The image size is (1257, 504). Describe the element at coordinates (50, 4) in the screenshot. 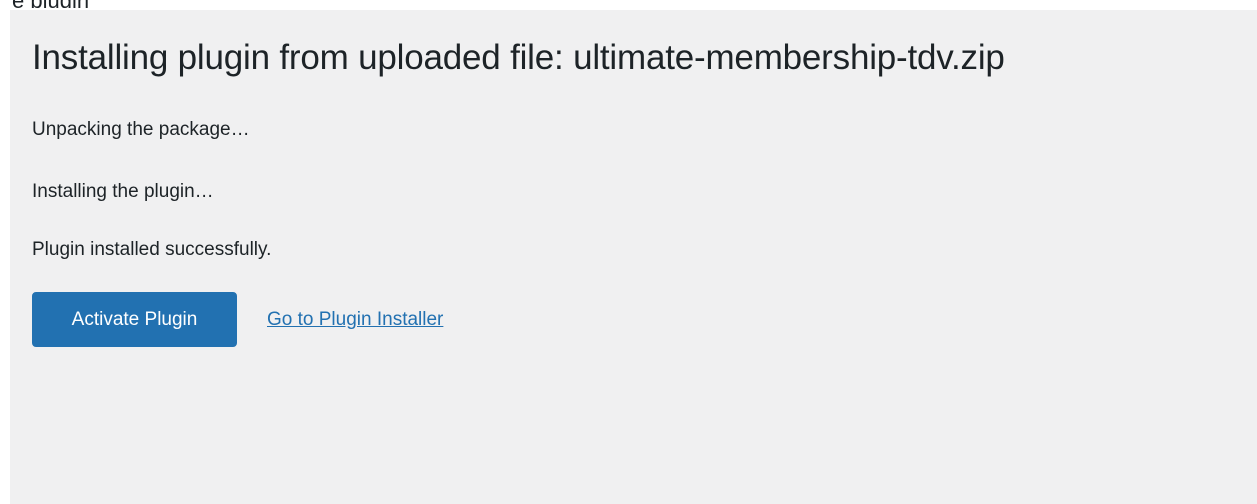

I see `cropped-top-text: e plugin` at that location.